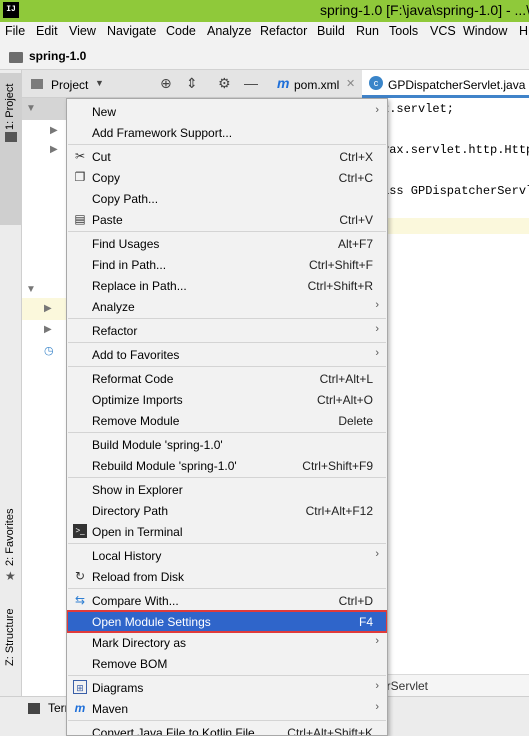 Image resolution: width=529 pixels, height=736 pixels. I want to click on menu-item-cut: ✂ Cut Ctrl+X, so click(227, 156).